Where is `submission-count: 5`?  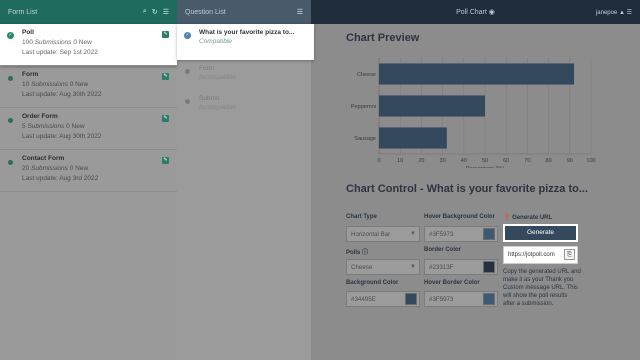 submission-count: 5 is located at coordinates (24, 126).